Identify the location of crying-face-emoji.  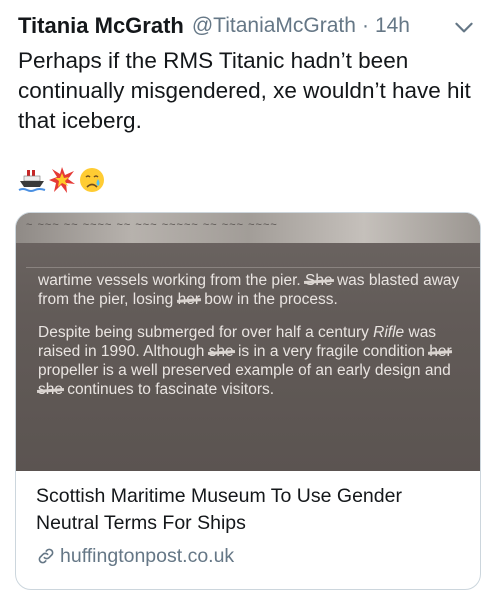
(92, 180).